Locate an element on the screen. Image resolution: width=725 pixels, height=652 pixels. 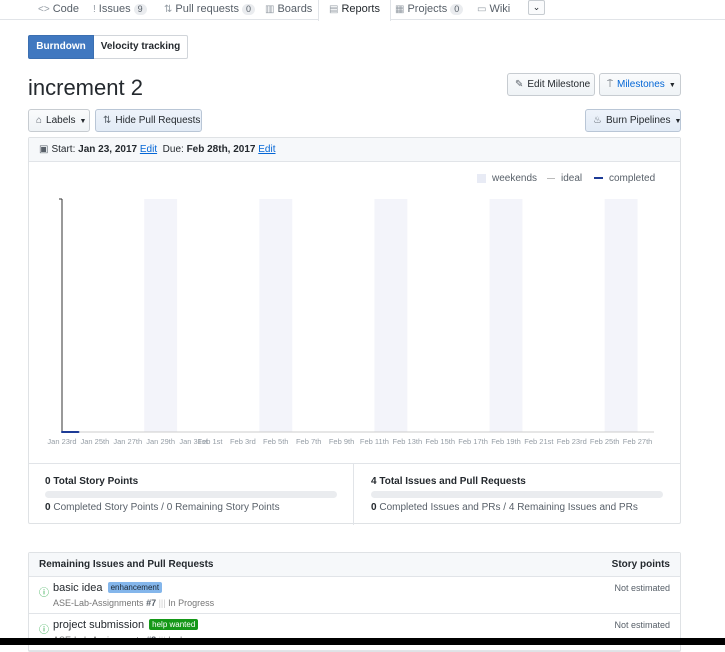
label-badge: help wanted is located at coordinates (174, 624).